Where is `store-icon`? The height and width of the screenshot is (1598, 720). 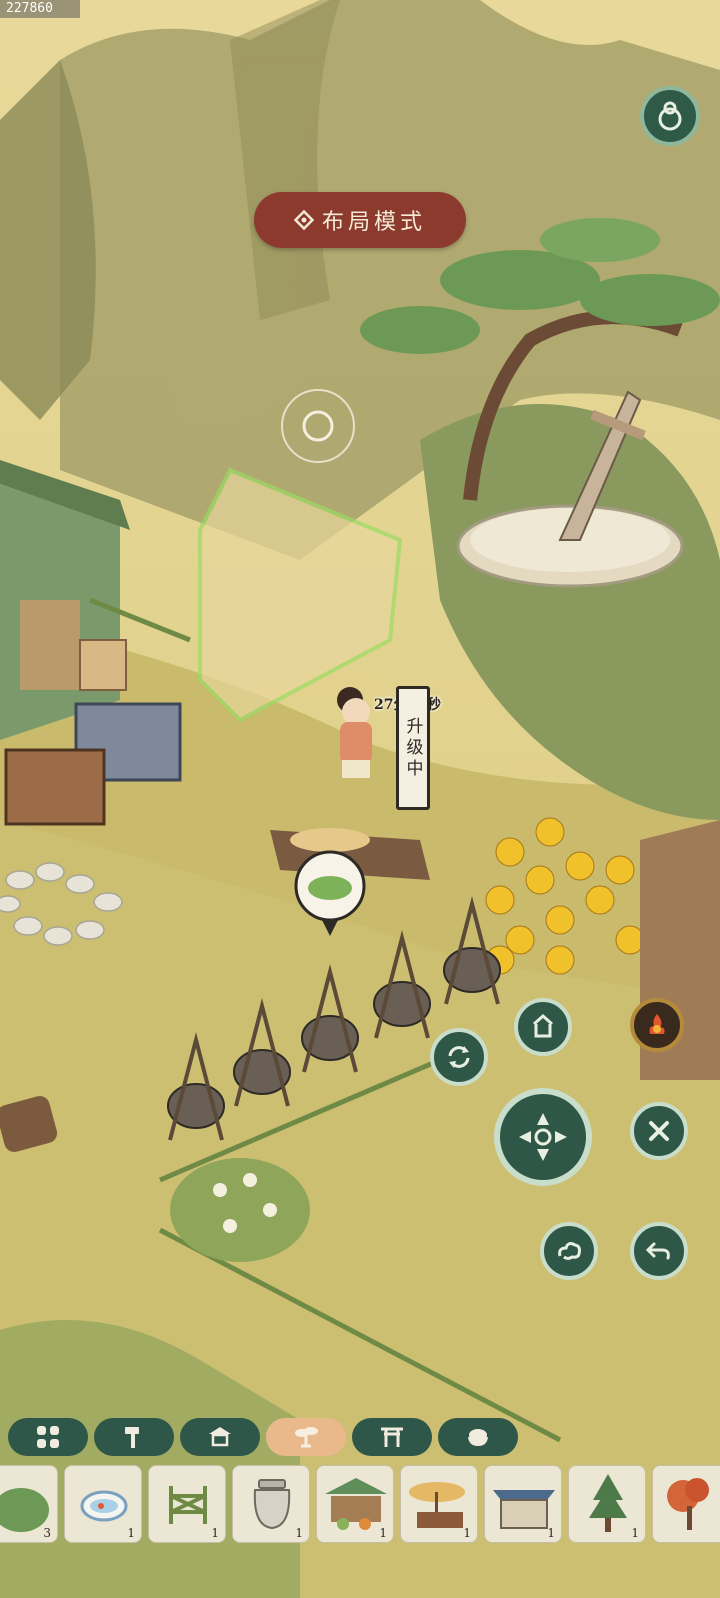
store-icon is located at coordinates (543, 1025).